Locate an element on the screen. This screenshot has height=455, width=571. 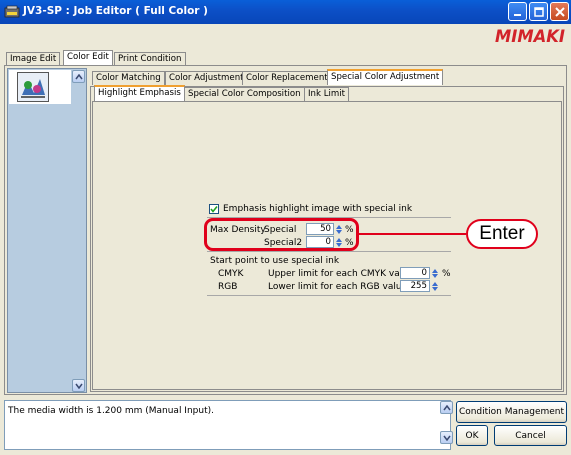
close-button is located at coordinates (559, 11).